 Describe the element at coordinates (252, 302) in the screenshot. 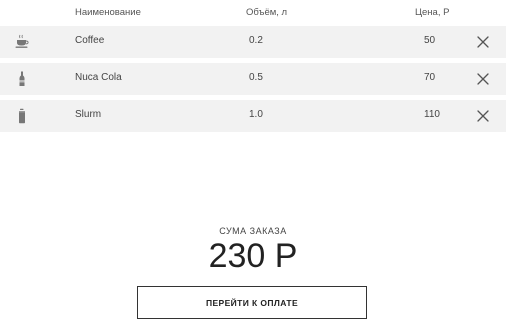

I see `proceed-to-payment-button: ПЕРЕЙТИ К ОПЛАТЕ` at that location.